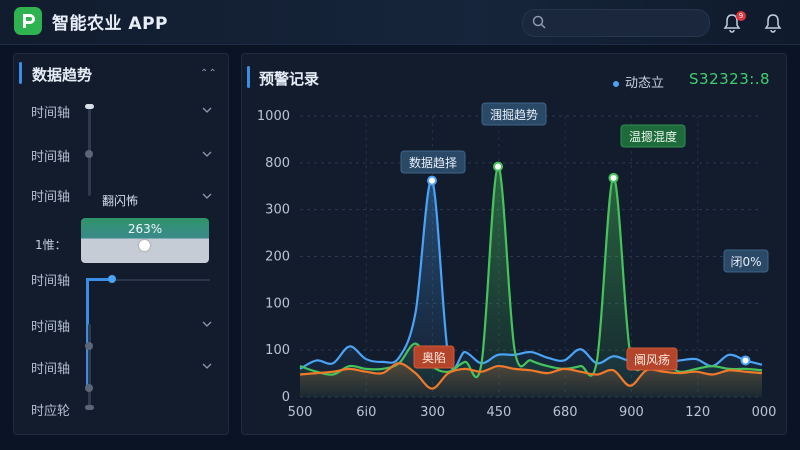  Describe the element at coordinates (144, 245) in the screenshot. I see `slider-handle` at that location.